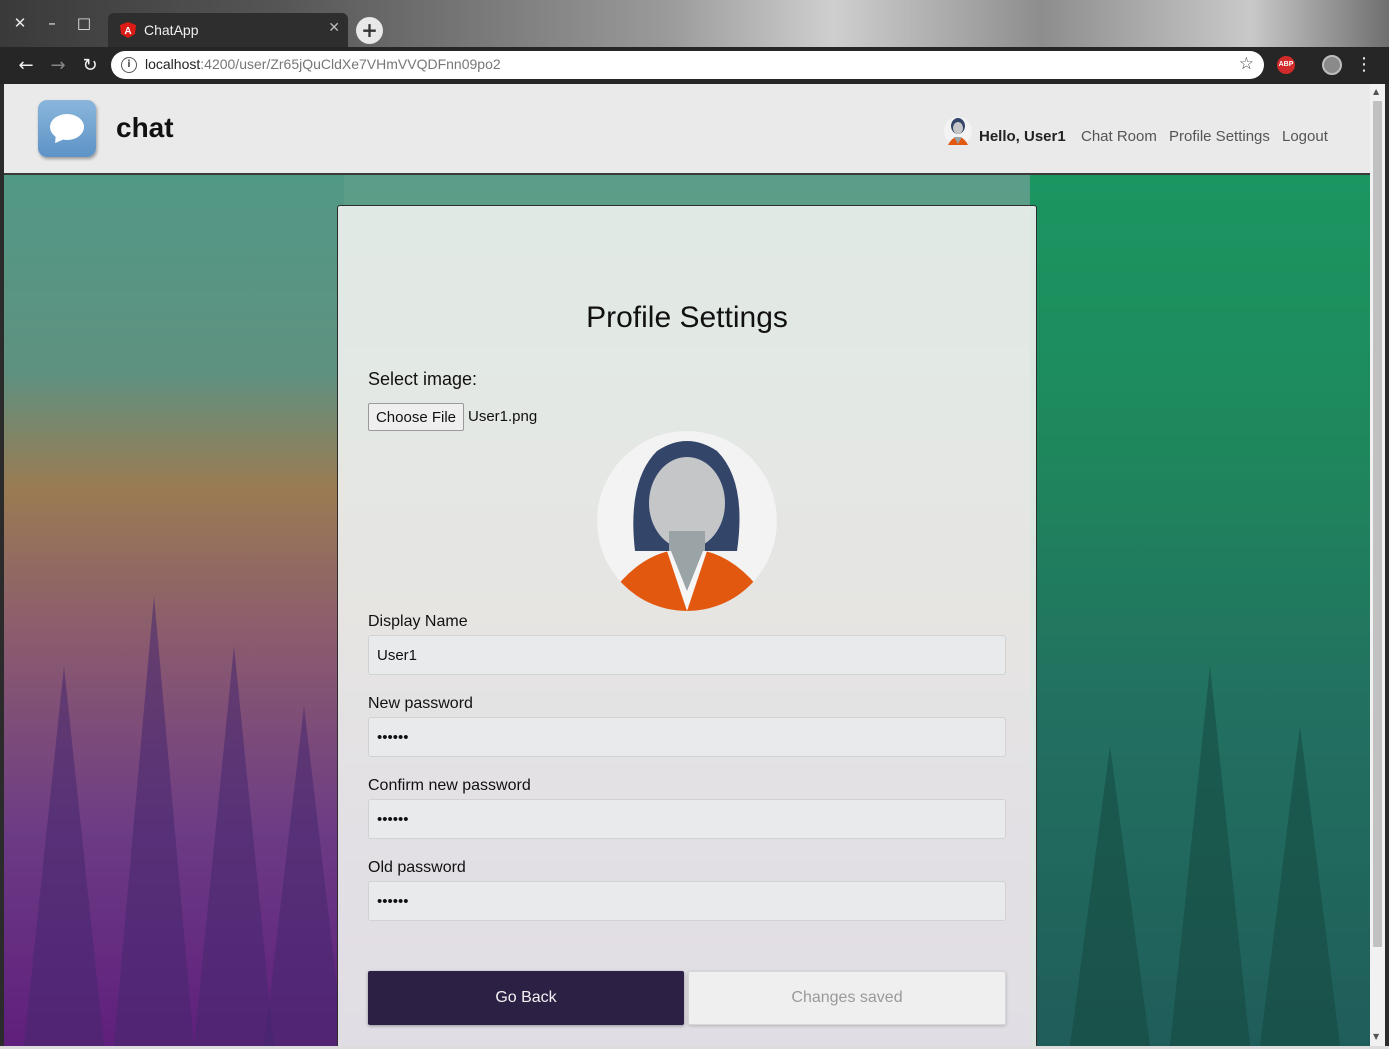 The height and width of the screenshot is (1049, 1389). Describe the element at coordinates (1022, 136) in the screenshot. I see `greeting: Hello, User1` at that location.